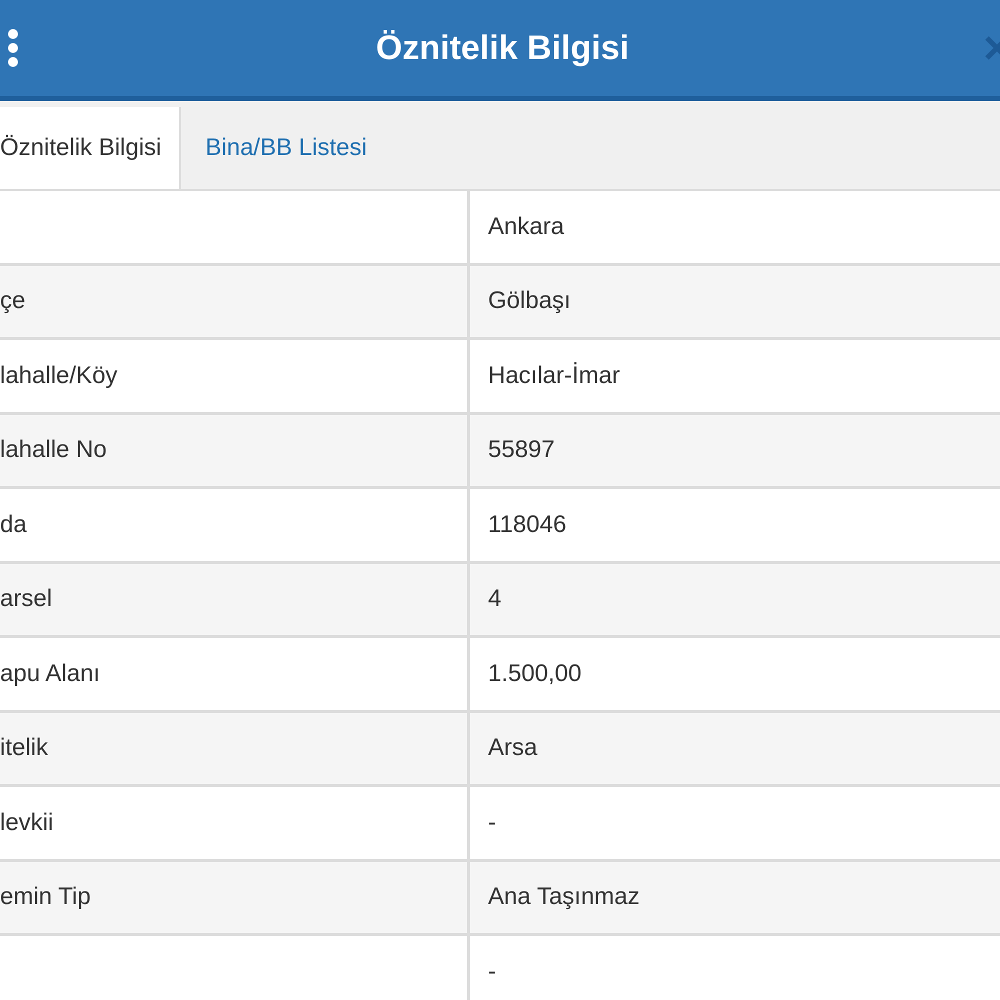 The height and width of the screenshot is (1000, 1000). Describe the element at coordinates (521, 450) in the screenshot. I see `field-value: 55897` at that location.